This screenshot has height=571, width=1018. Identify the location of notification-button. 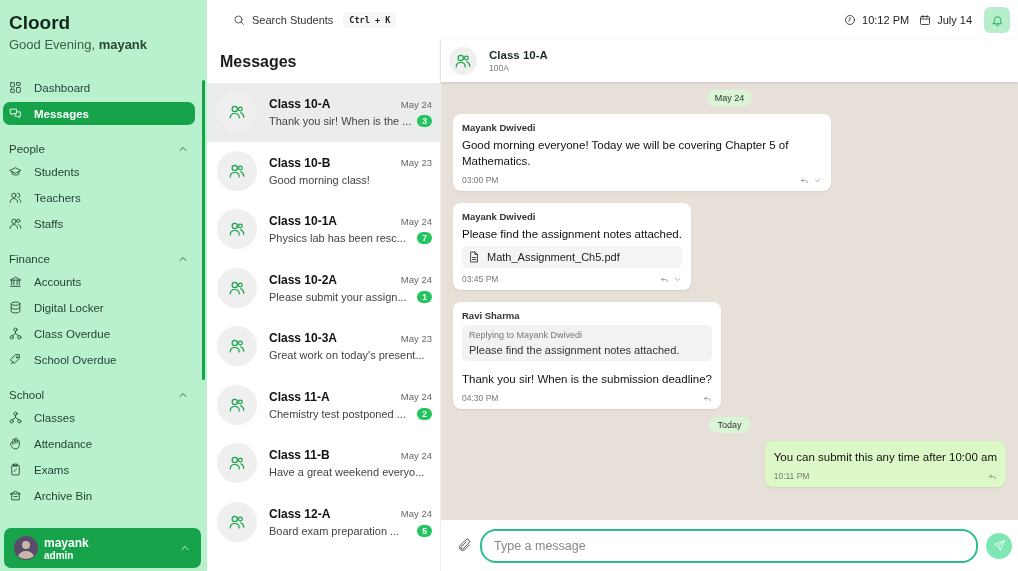
(997, 20).